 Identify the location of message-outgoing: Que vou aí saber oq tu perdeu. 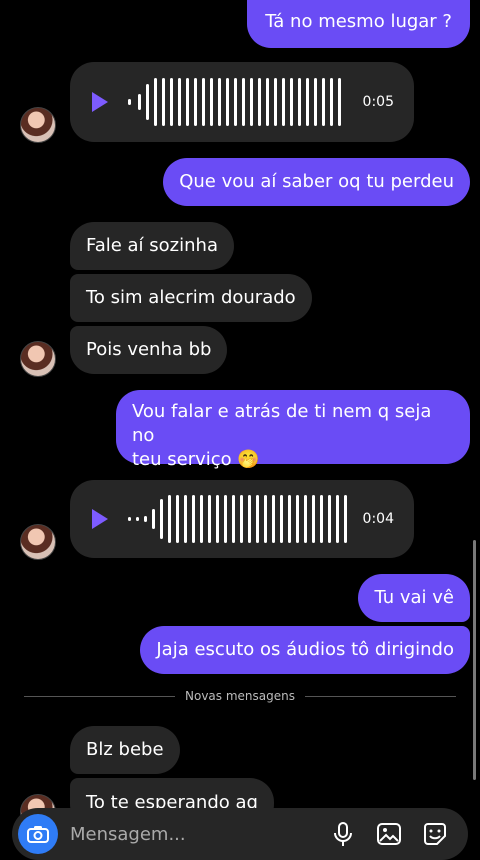
(316, 182).